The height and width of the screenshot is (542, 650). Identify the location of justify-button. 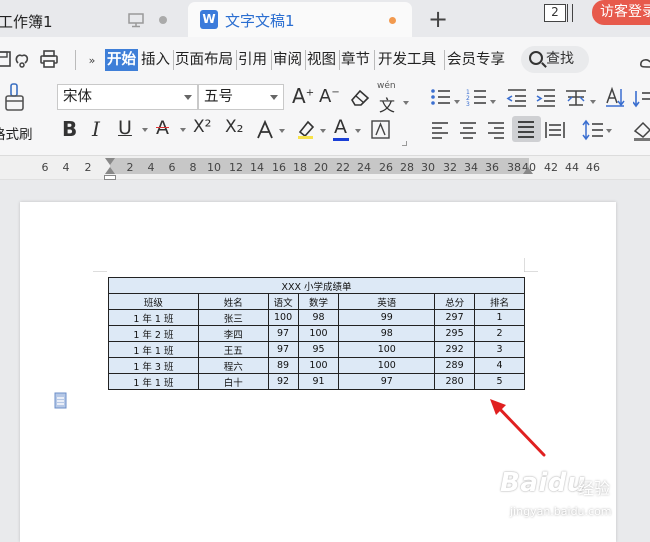
(526, 129).